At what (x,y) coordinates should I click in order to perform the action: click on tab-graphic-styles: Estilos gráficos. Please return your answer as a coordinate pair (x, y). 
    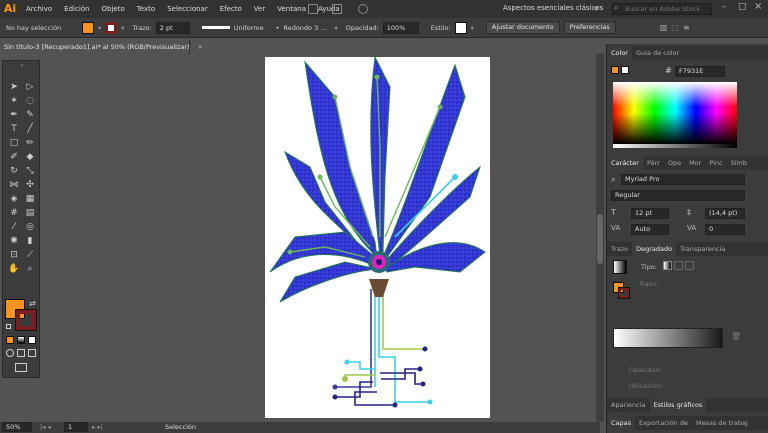
    Looking at the image, I should click on (678, 405).